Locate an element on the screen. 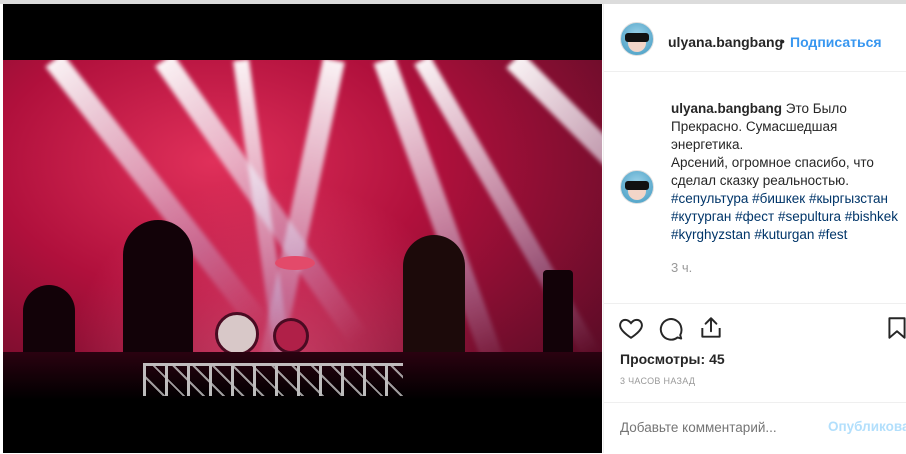 The image size is (906, 454). views-label: Просмотры: is located at coordinates (663, 359).